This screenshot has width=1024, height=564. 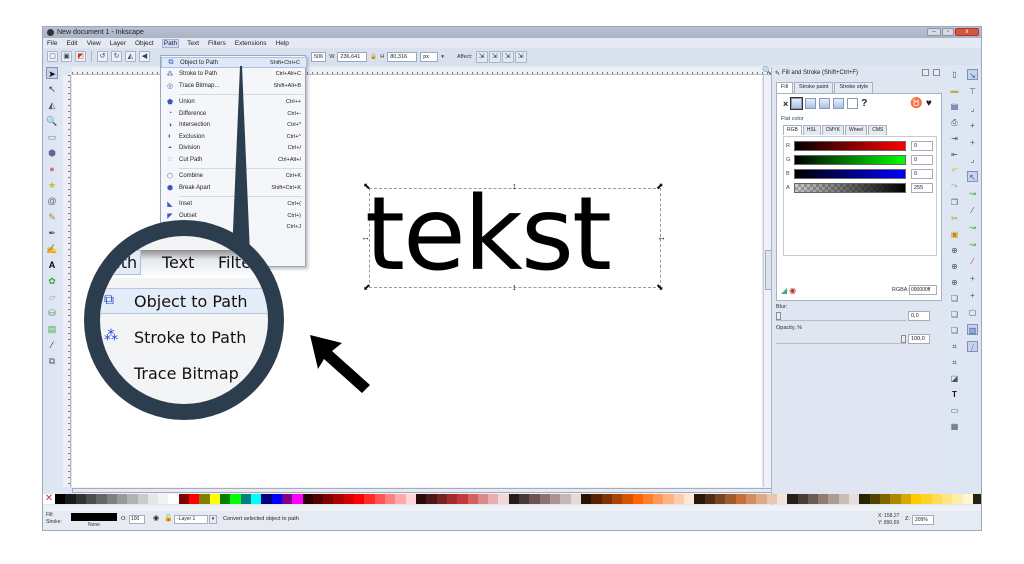 I want to click on scale-handle-e: ↔, so click(x=661, y=237).